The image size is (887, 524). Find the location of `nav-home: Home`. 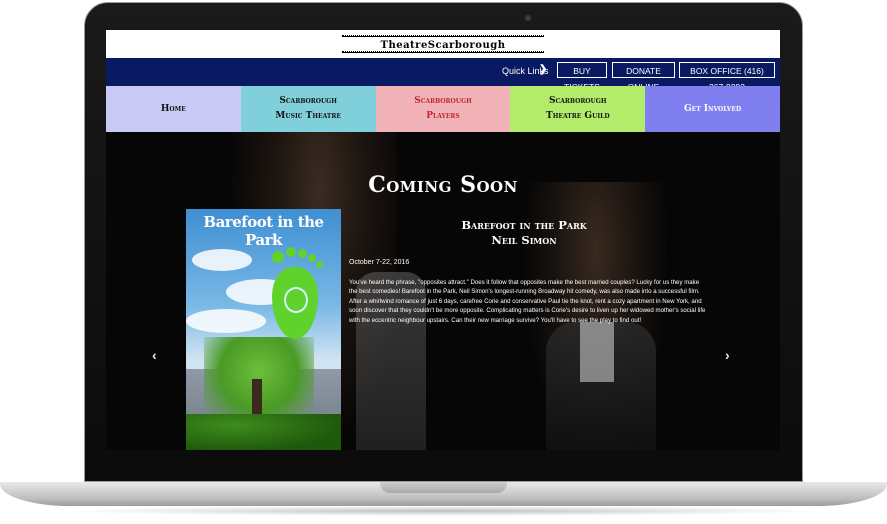

nav-home: Home is located at coordinates (173, 109).